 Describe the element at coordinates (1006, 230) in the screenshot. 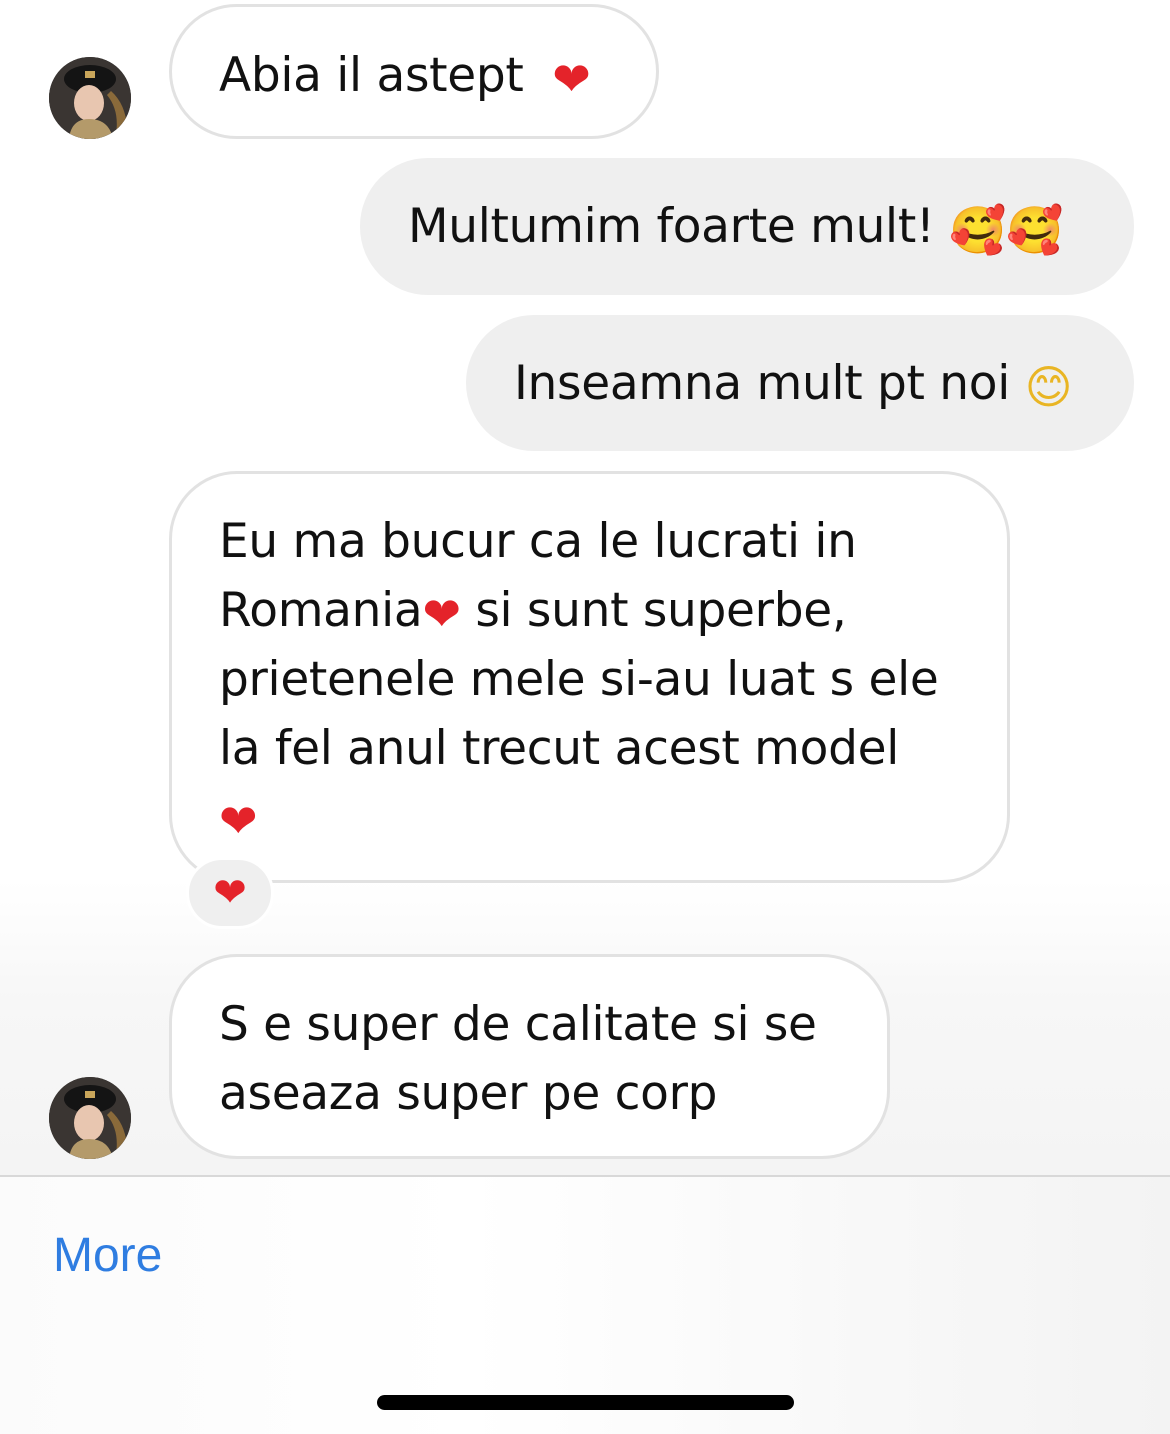

I see `smiling-face-with-hearts-icon: 🥰🥰` at that location.